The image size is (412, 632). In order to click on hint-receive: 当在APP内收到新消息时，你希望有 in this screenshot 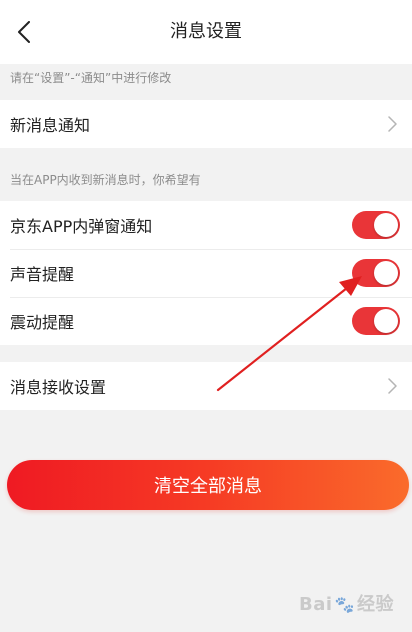, I will do `click(105, 180)`.